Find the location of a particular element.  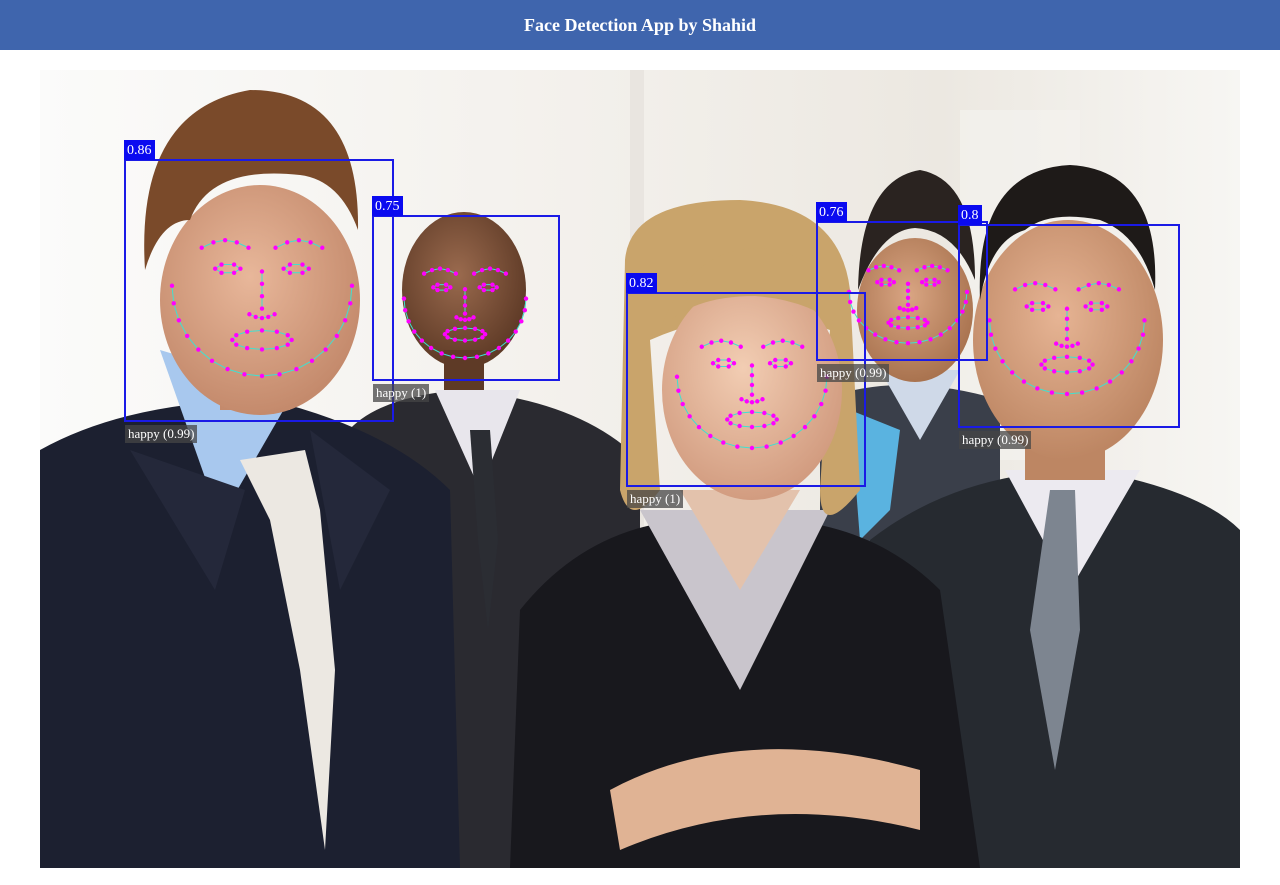

face-score-1: 0.86 is located at coordinates (139, 150).